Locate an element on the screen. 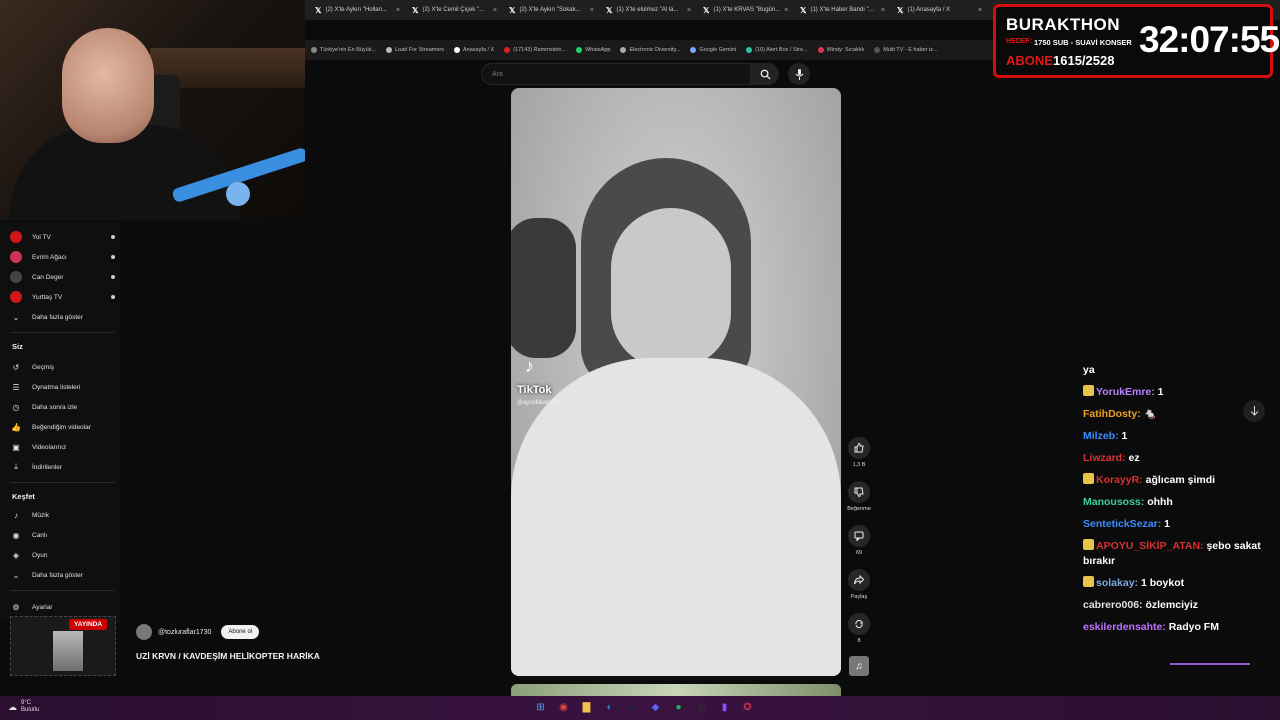 The height and width of the screenshot is (720, 1280). steam-icon: ● is located at coordinates (632, 707).